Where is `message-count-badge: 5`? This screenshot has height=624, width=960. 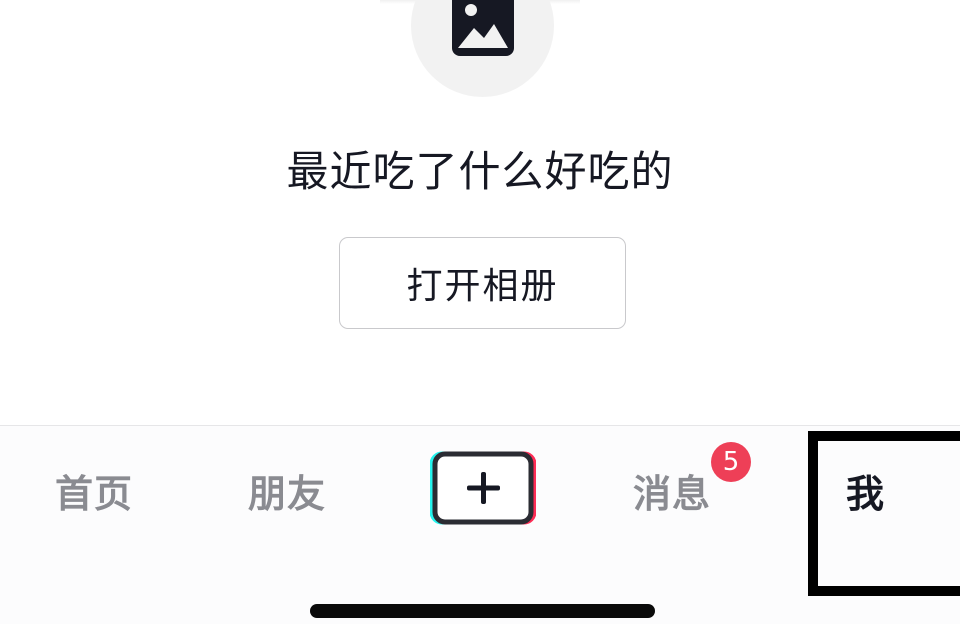
message-count-badge: 5 is located at coordinates (731, 462).